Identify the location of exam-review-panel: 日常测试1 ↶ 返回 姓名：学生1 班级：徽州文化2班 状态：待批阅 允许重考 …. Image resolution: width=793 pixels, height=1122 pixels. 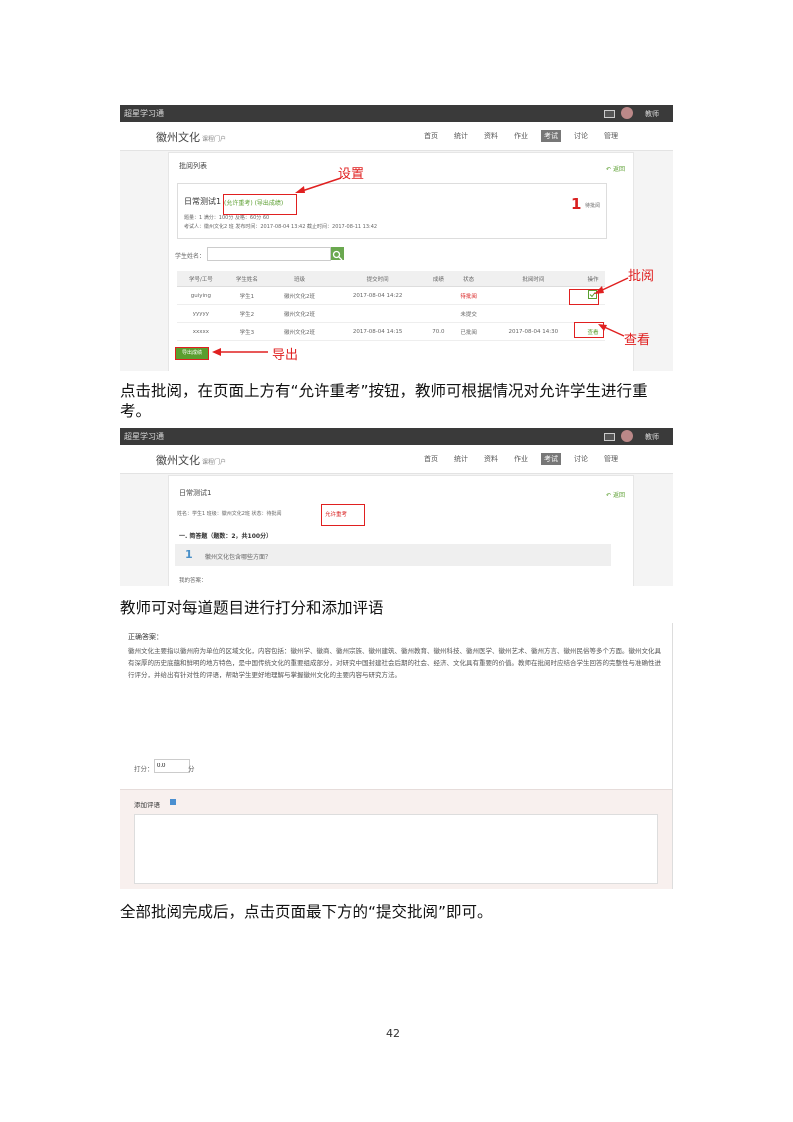
(401, 530).